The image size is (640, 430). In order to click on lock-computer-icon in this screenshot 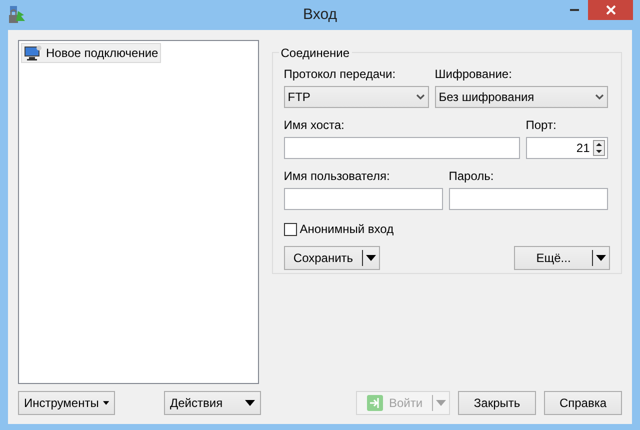, I will do `click(18, 15)`.